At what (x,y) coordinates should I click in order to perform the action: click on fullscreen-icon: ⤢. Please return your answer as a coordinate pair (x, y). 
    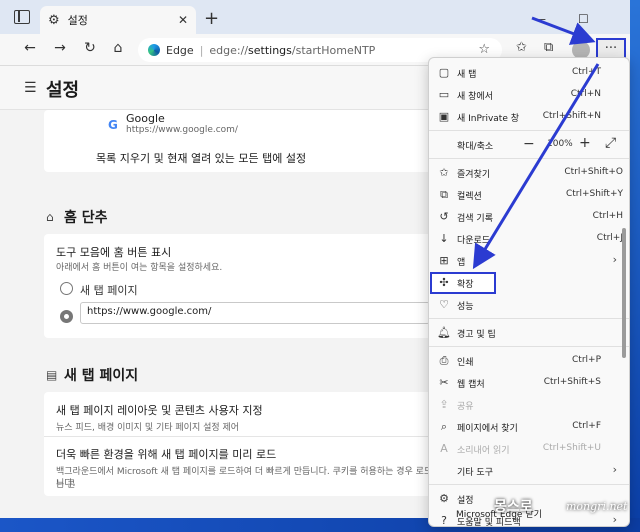
    Looking at the image, I should click on (610, 143).